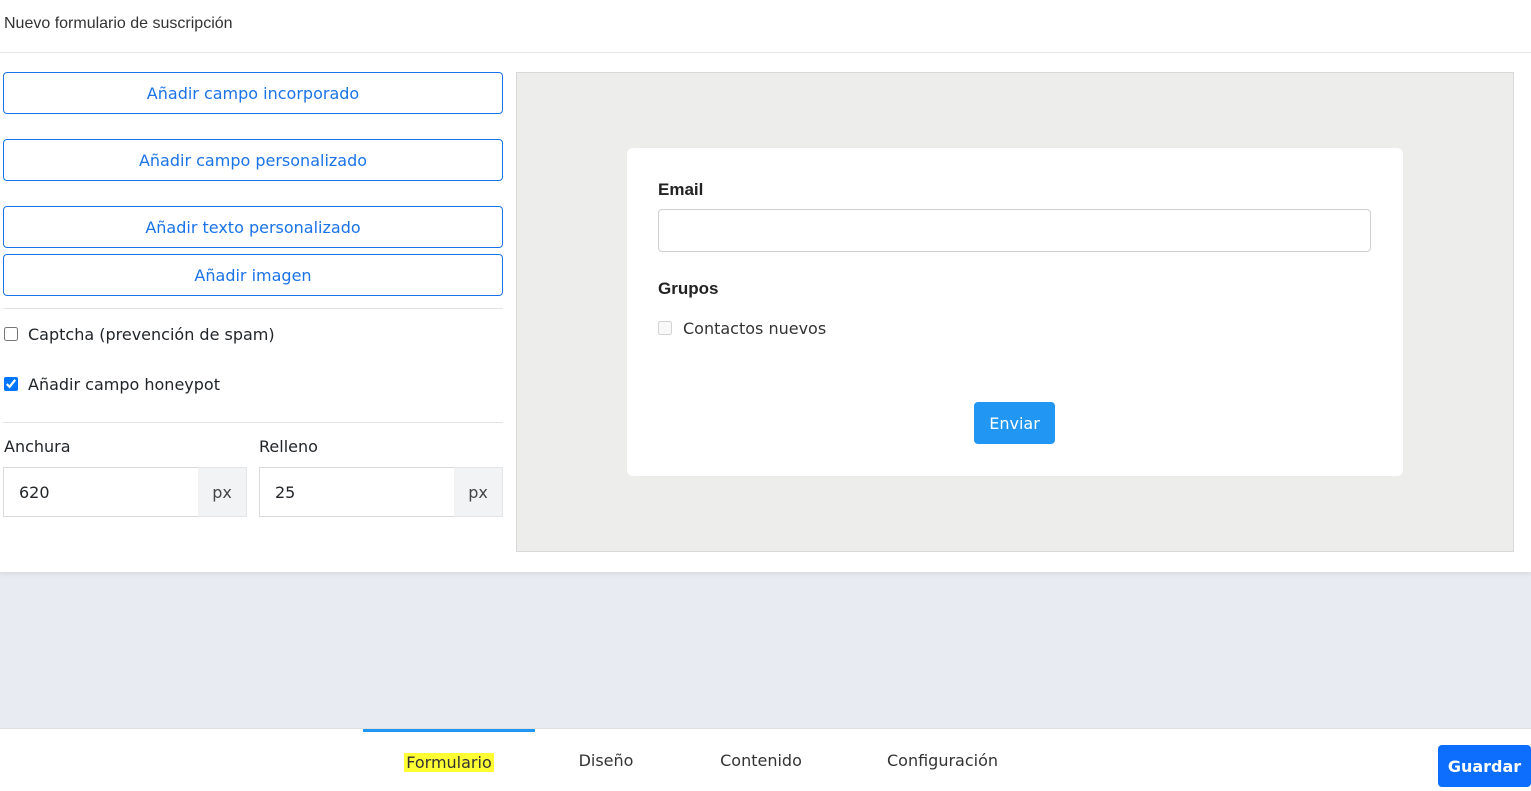 The height and width of the screenshot is (791, 1531). I want to click on email-label: Email, so click(681, 189).